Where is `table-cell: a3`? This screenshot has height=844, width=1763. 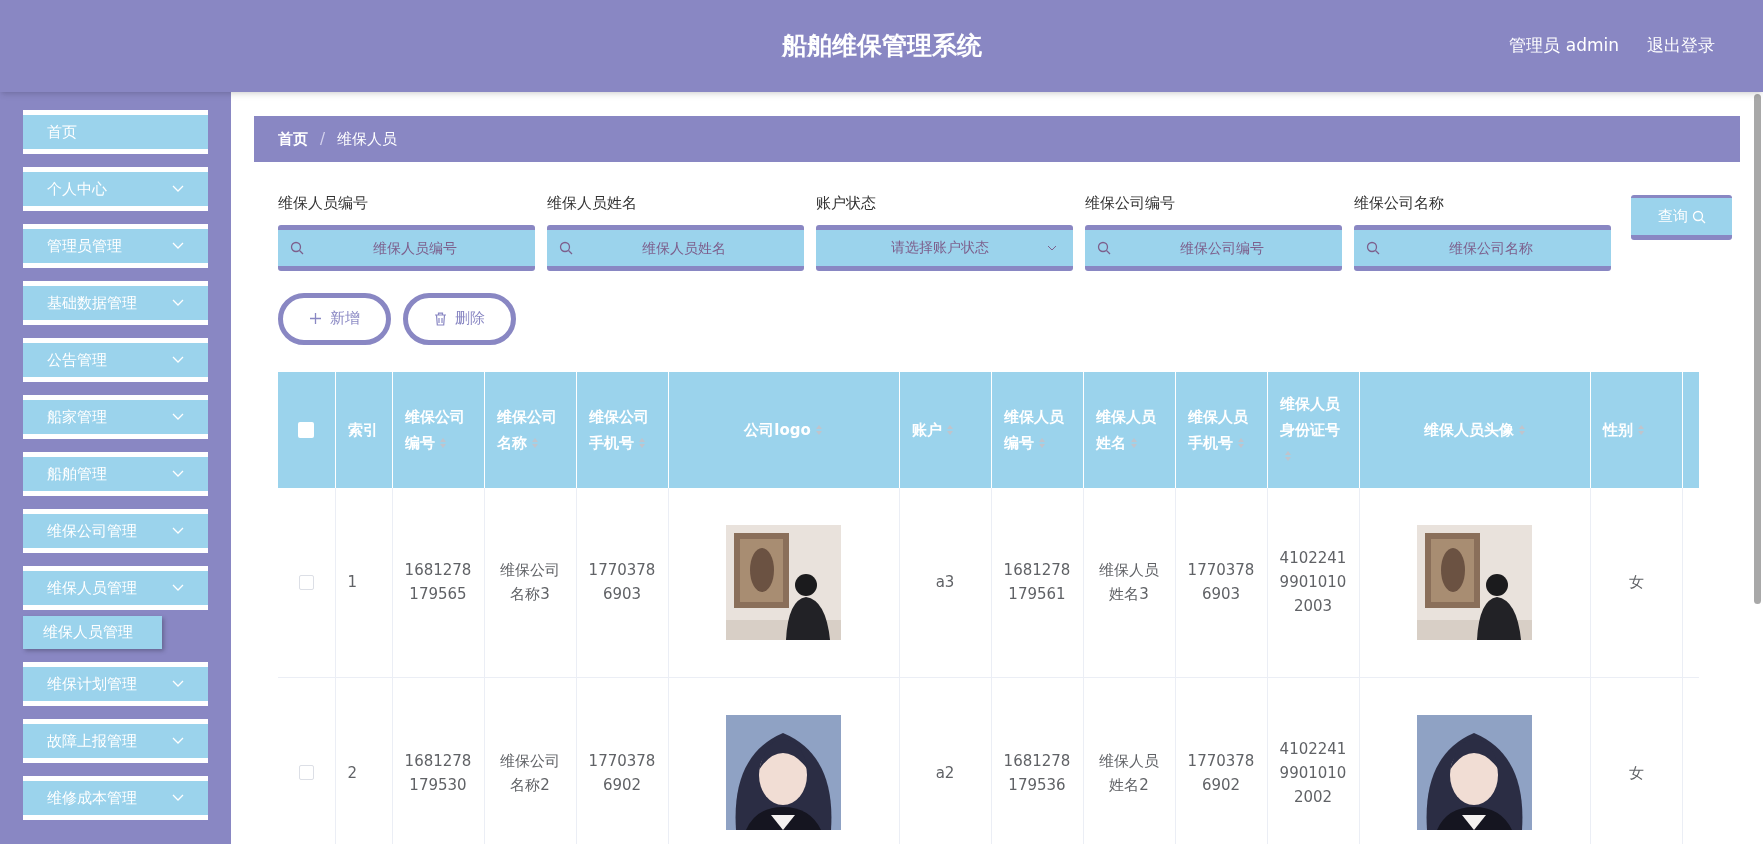
table-cell: a3 is located at coordinates (945, 582).